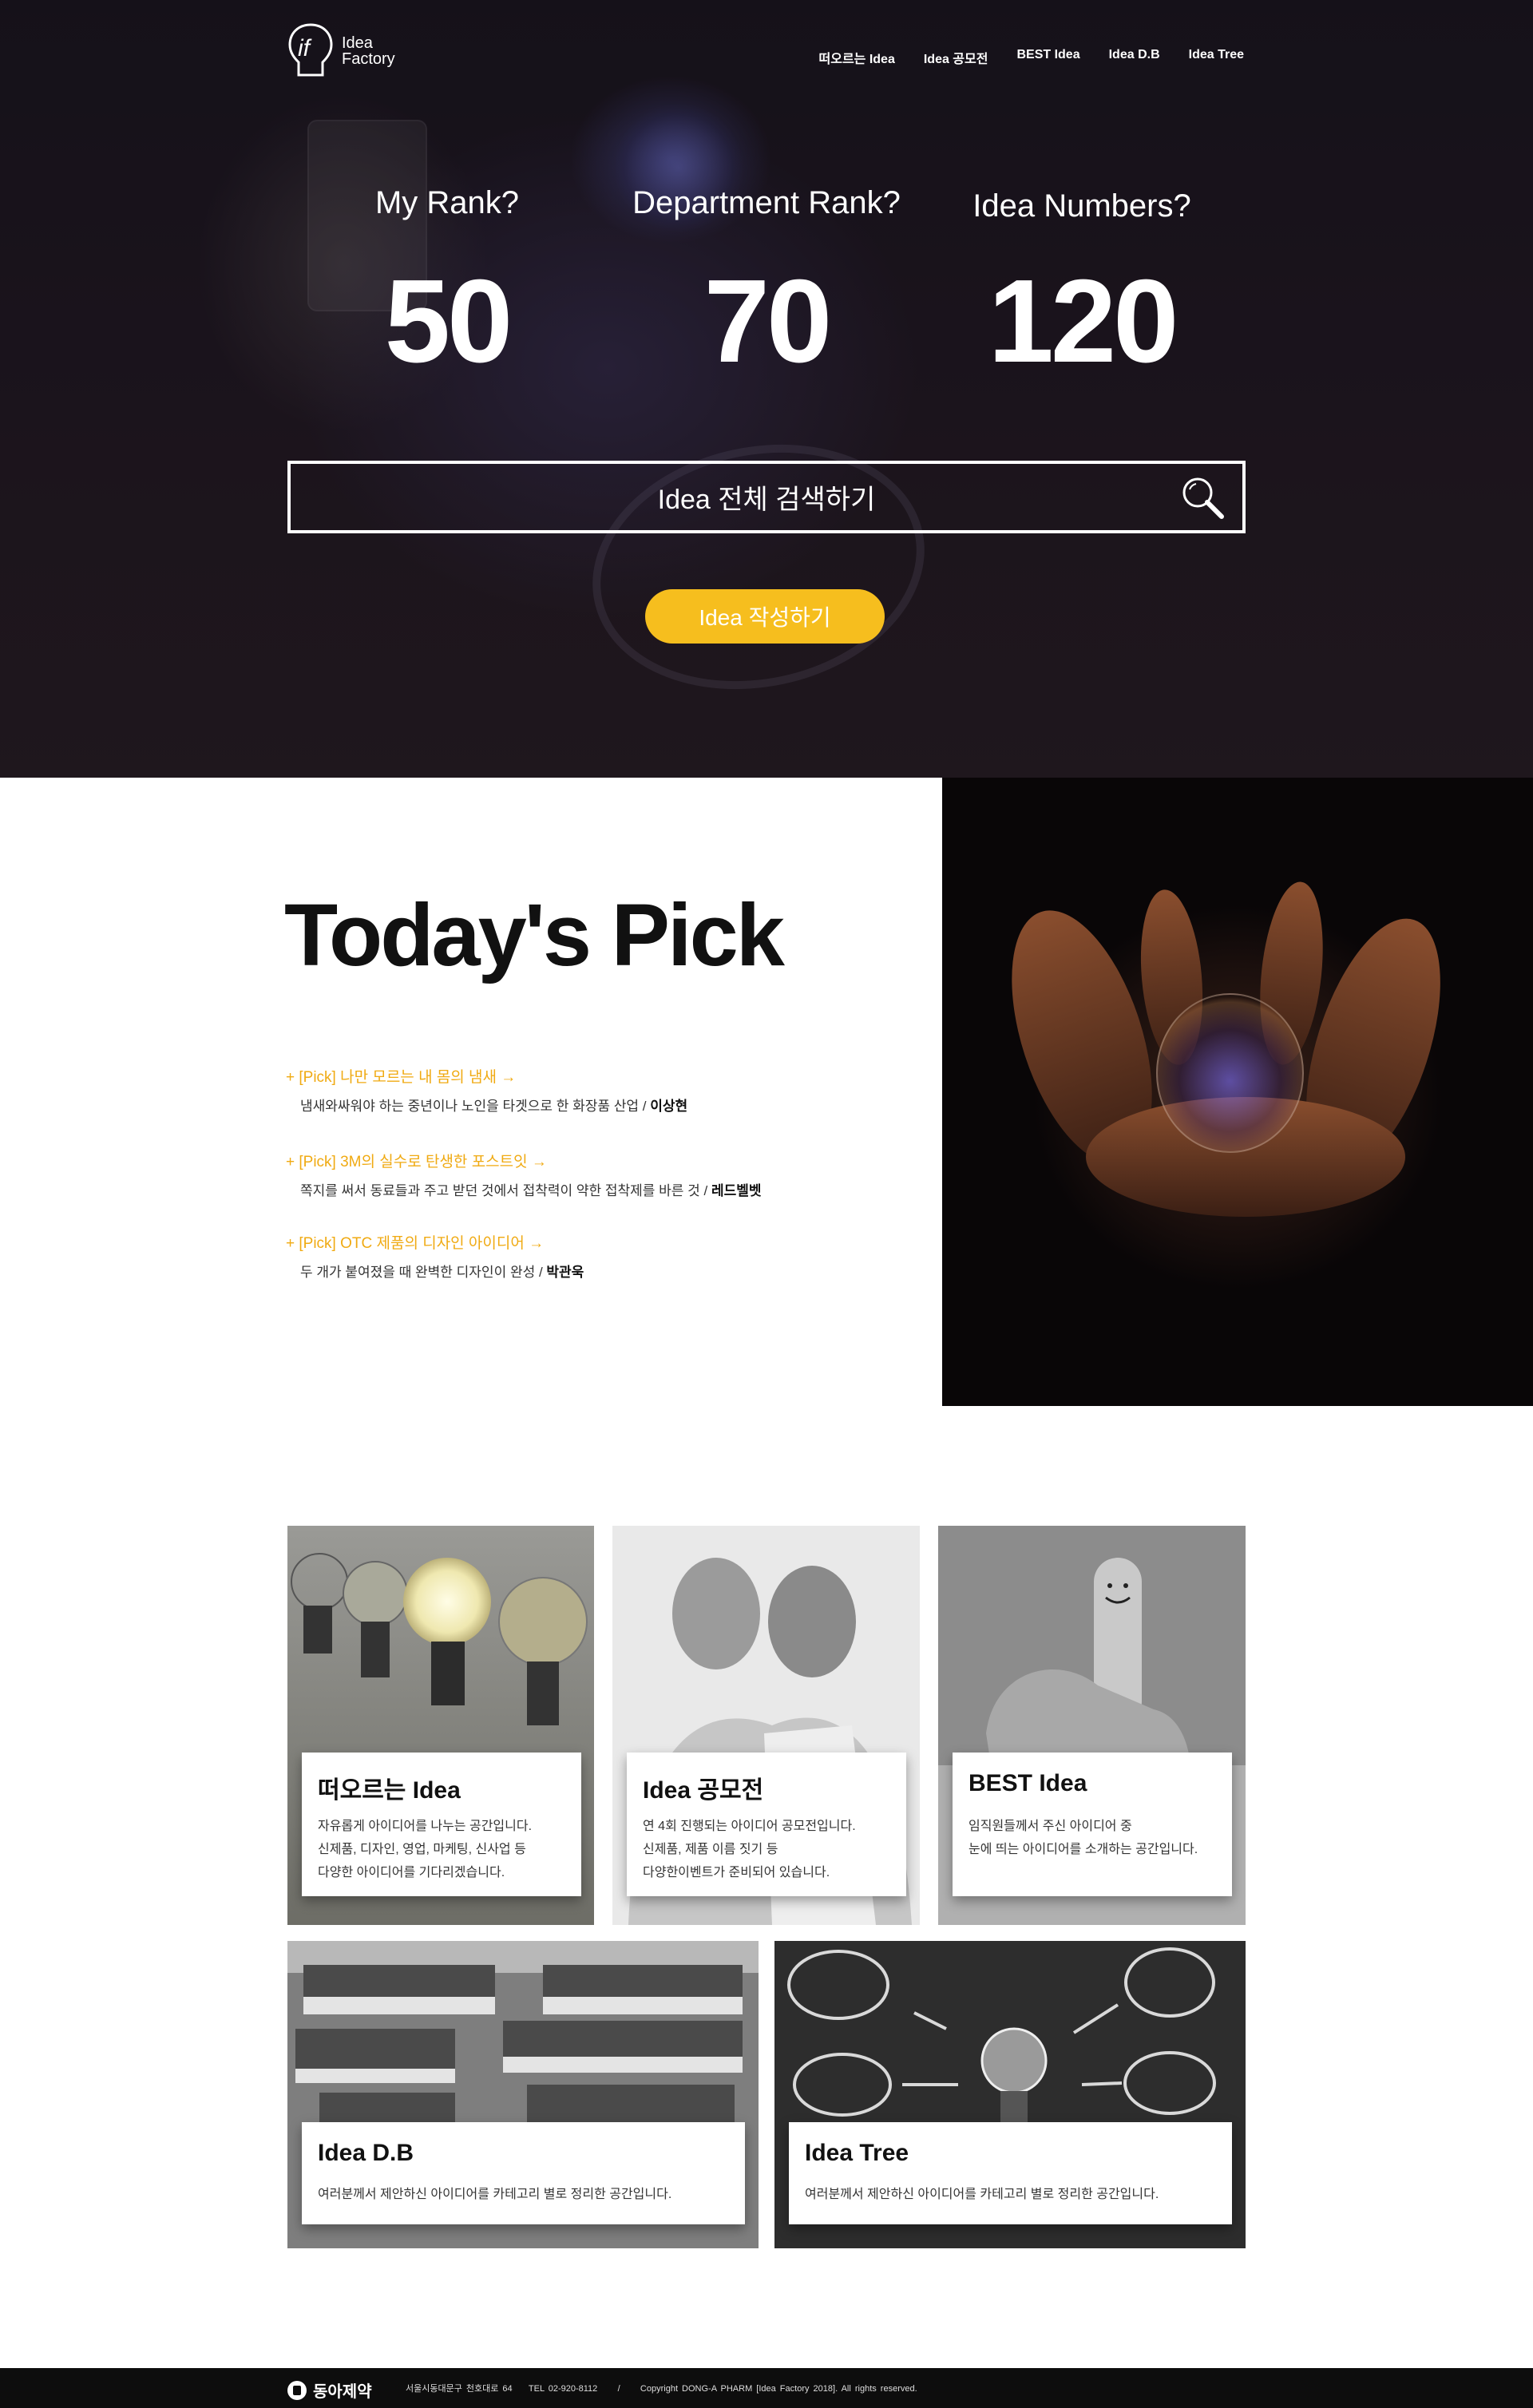 The image size is (1533, 2408). What do you see at coordinates (669, 1107) in the screenshot?
I see `pick-author: 이상현` at bounding box center [669, 1107].